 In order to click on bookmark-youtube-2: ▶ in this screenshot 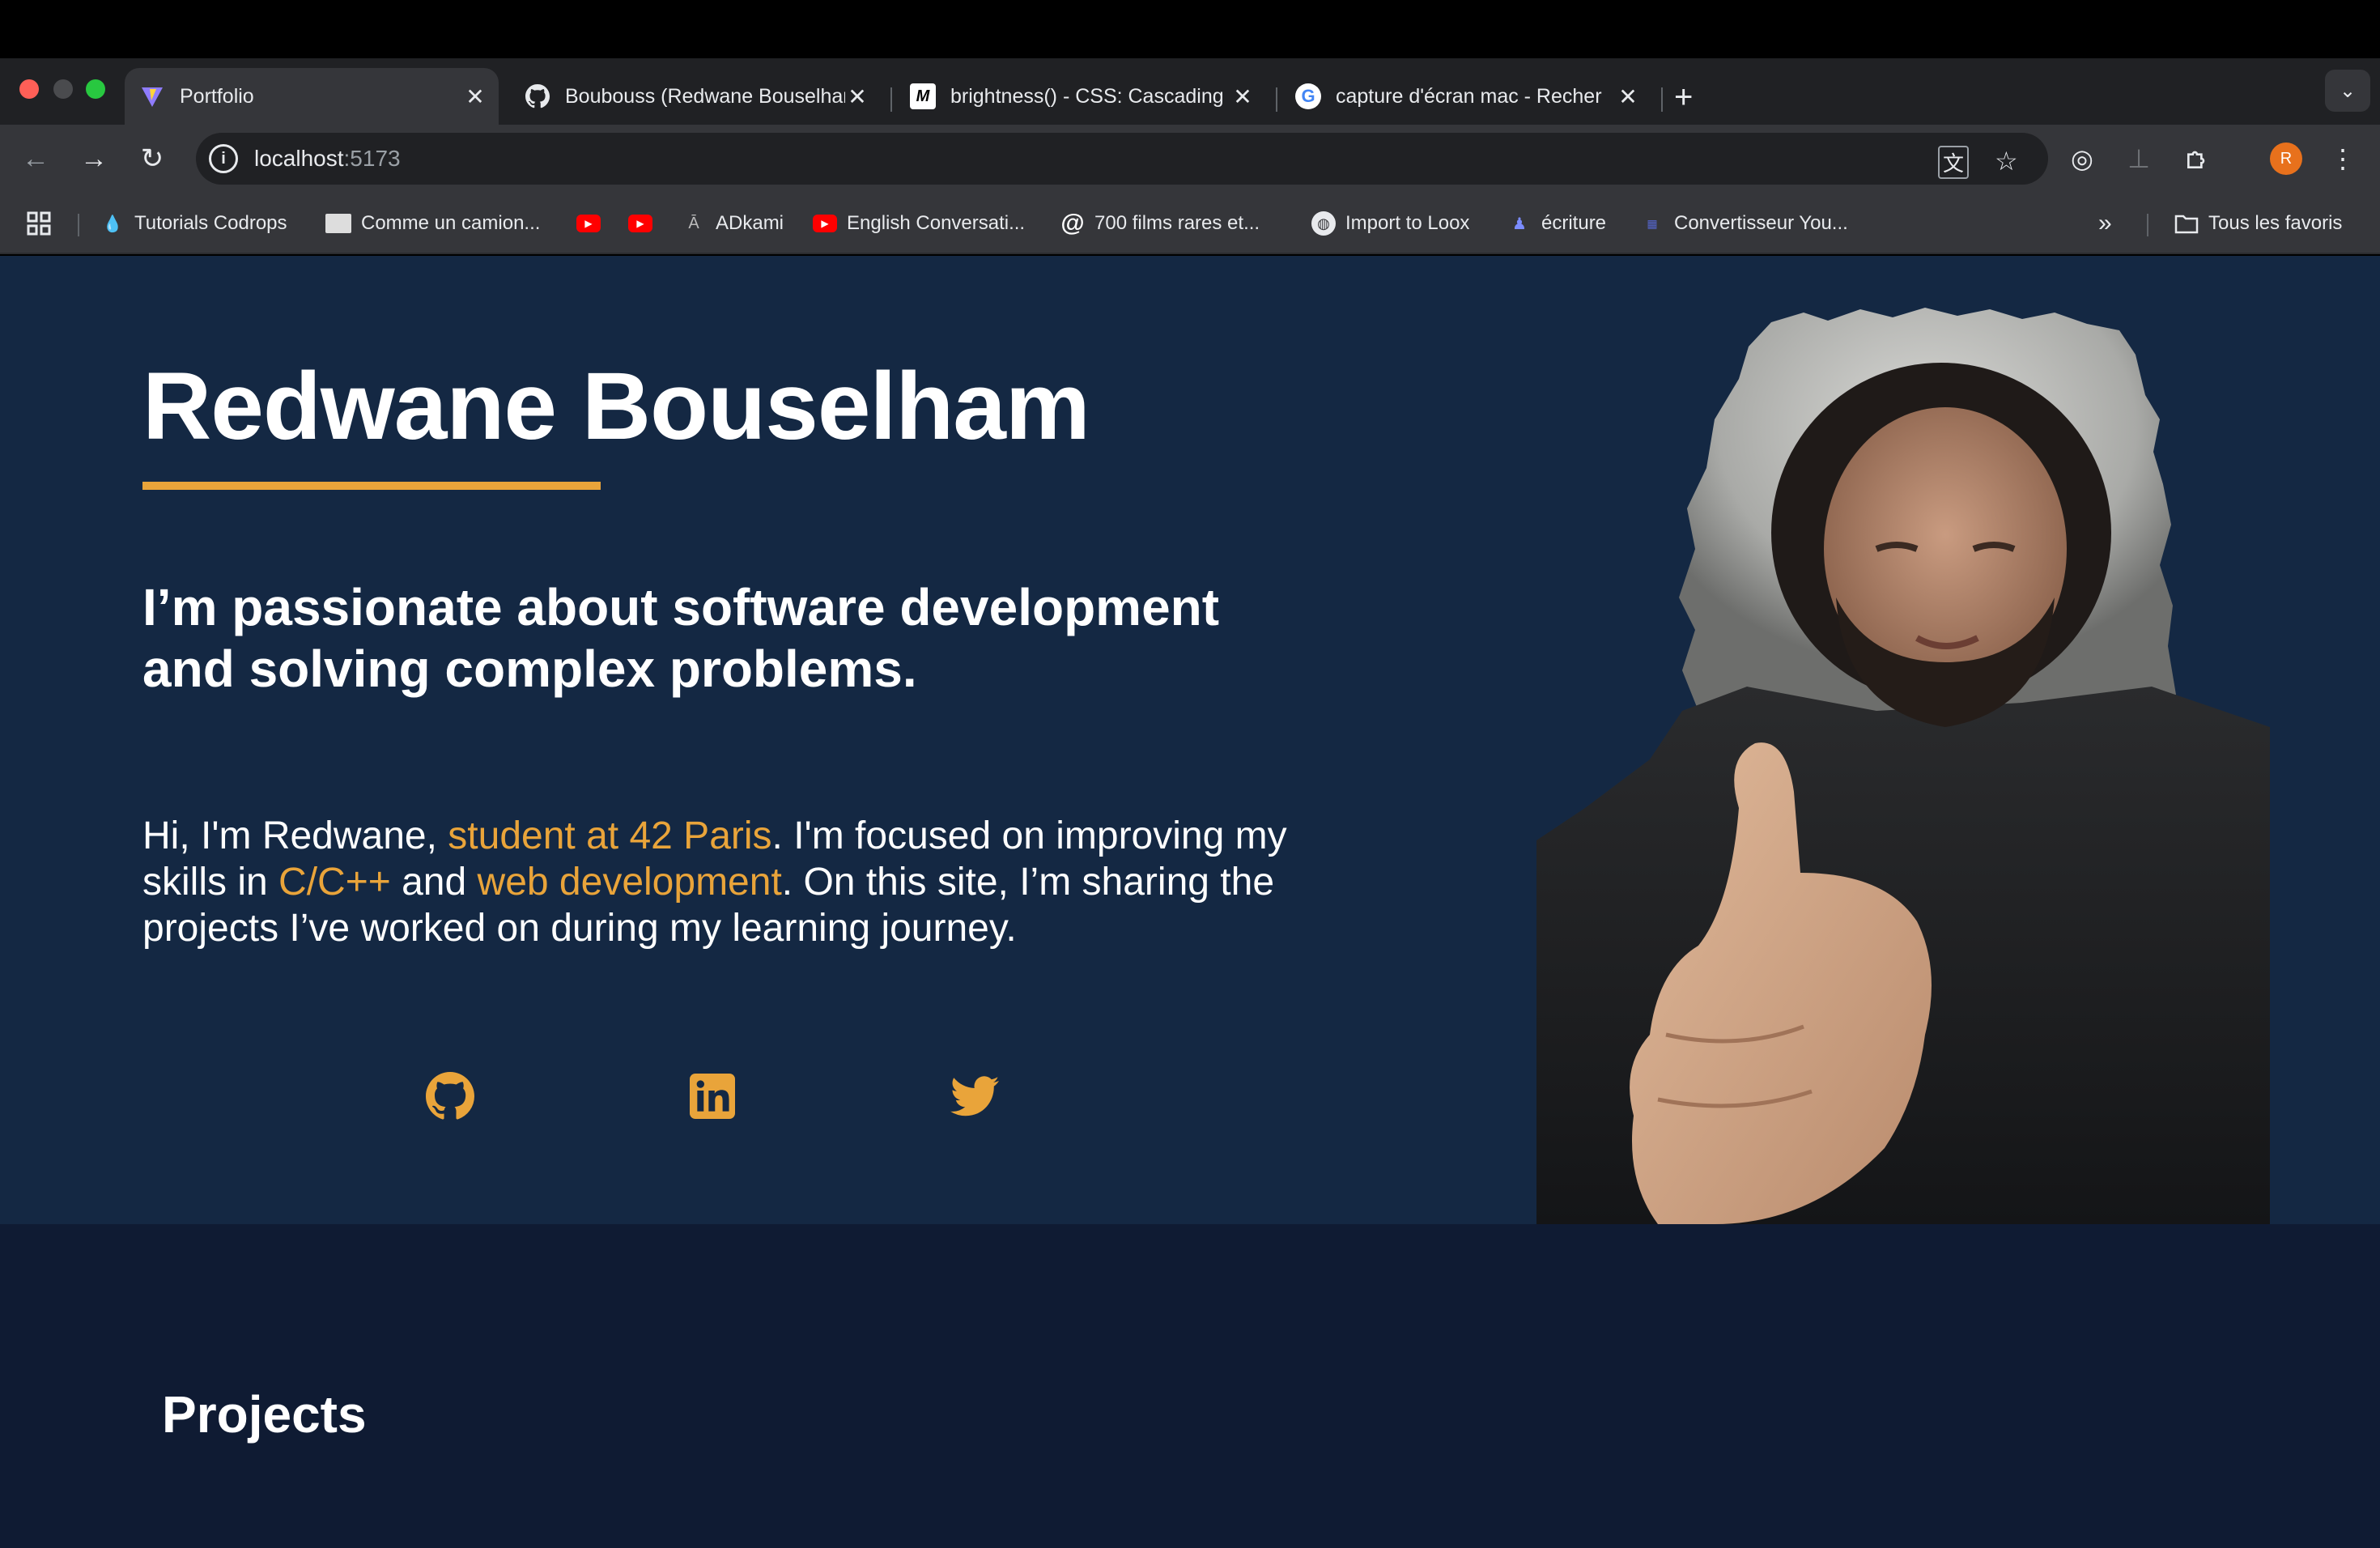, I will do `click(645, 223)`.